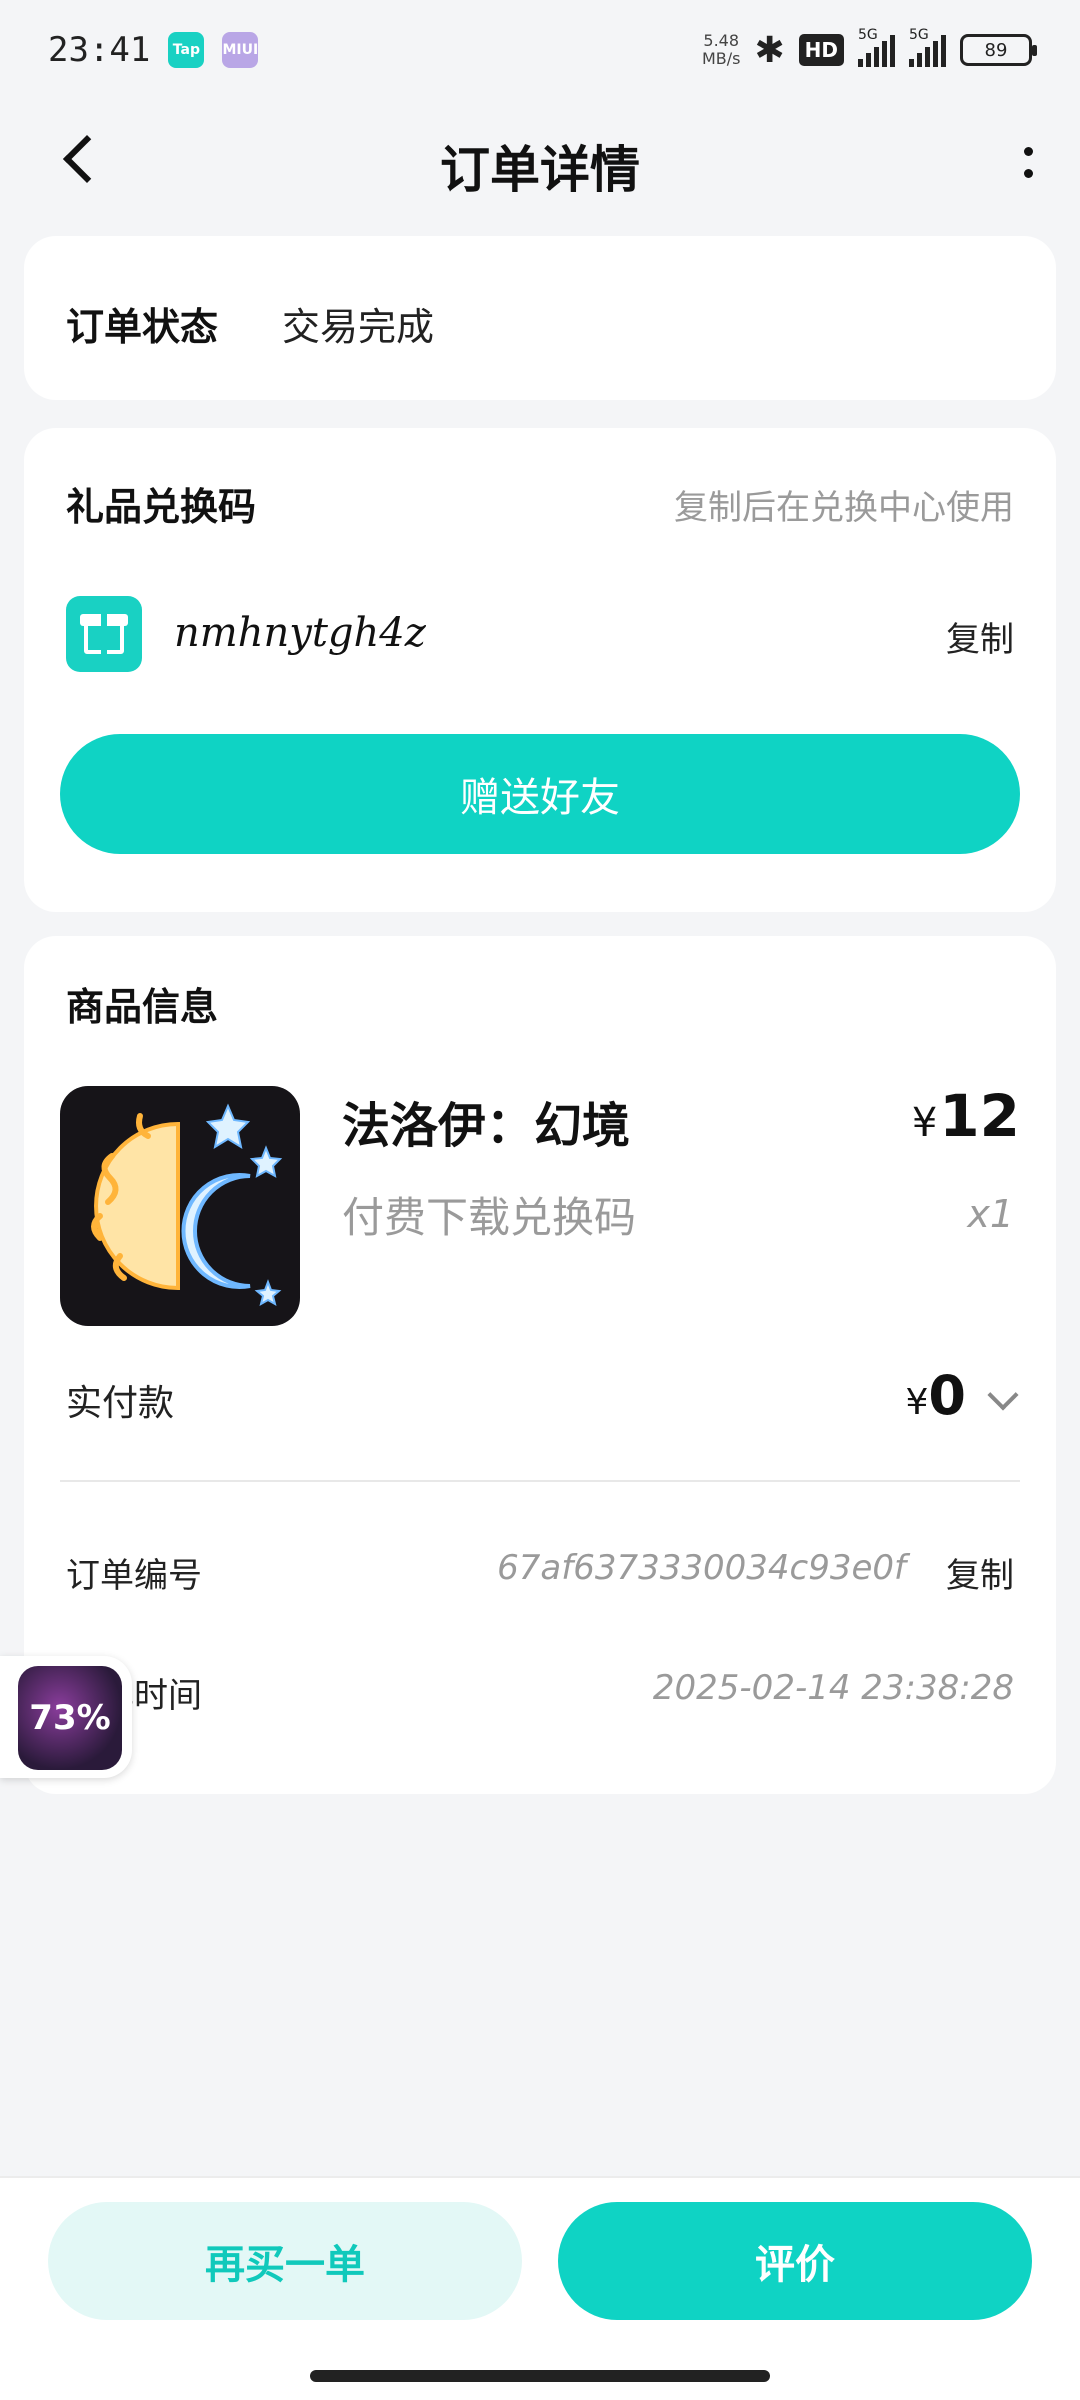  What do you see at coordinates (486, 1126) in the screenshot?
I see `product-name: 法洛伊：幻境` at bounding box center [486, 1126].